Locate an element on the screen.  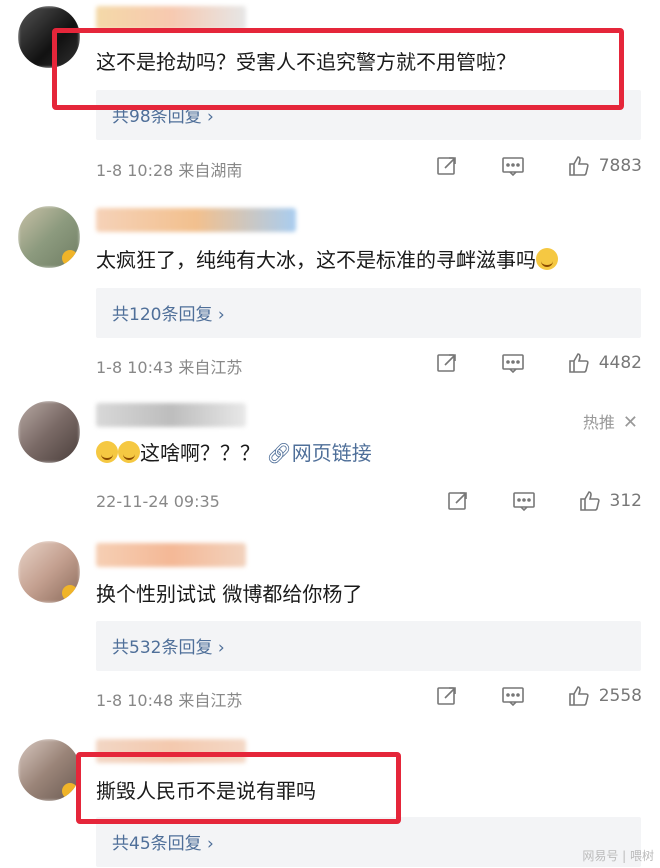
replies-button: 共45条回复 › is located at coordinates (368, 842).